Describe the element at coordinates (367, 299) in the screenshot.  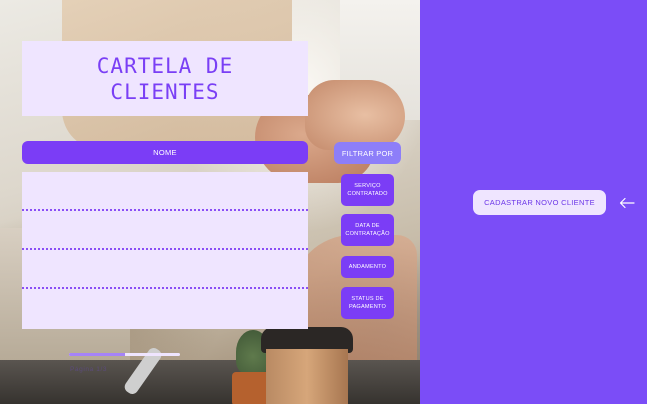
I see `filter-option-label: STATUS DE` at that location.